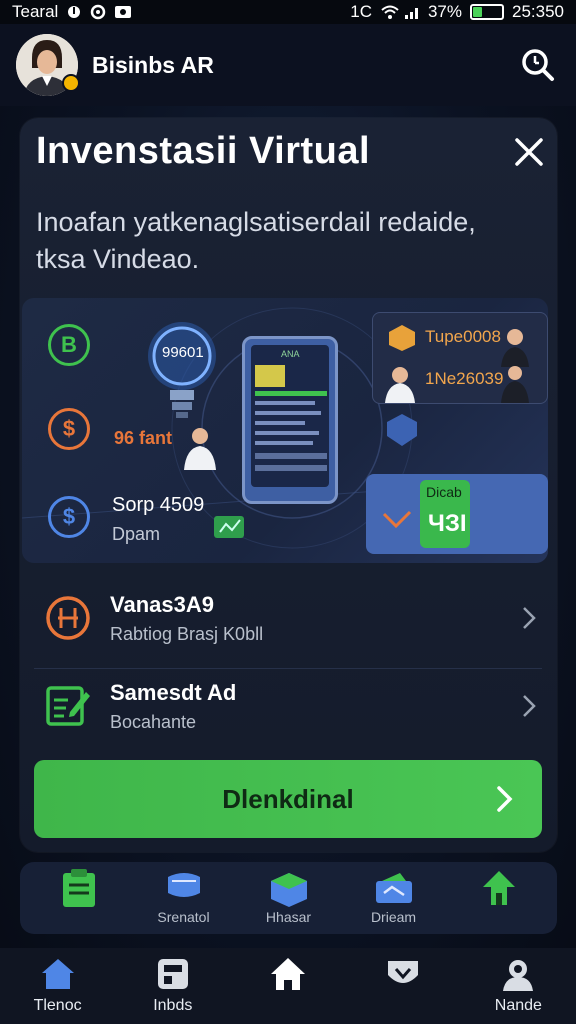  Describe the element at coordinates (229, 527) in the screenshot. I see `money-icon` at that location.